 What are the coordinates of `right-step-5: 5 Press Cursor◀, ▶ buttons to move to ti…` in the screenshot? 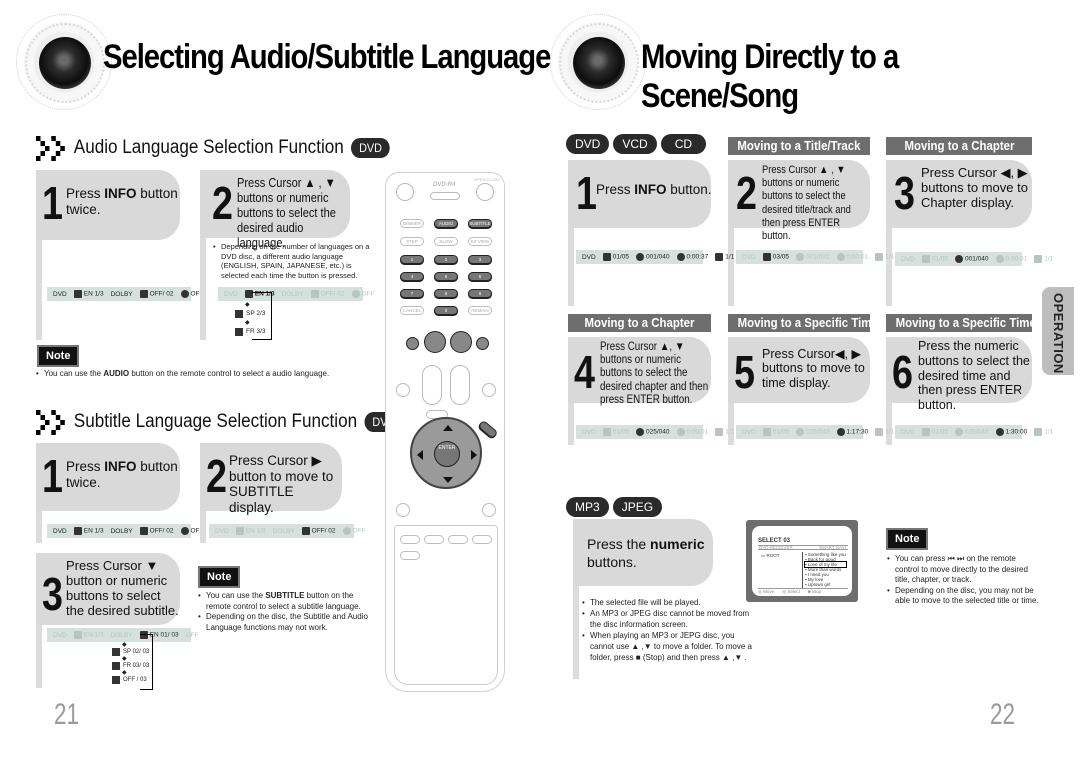 It's located at (799, 370).